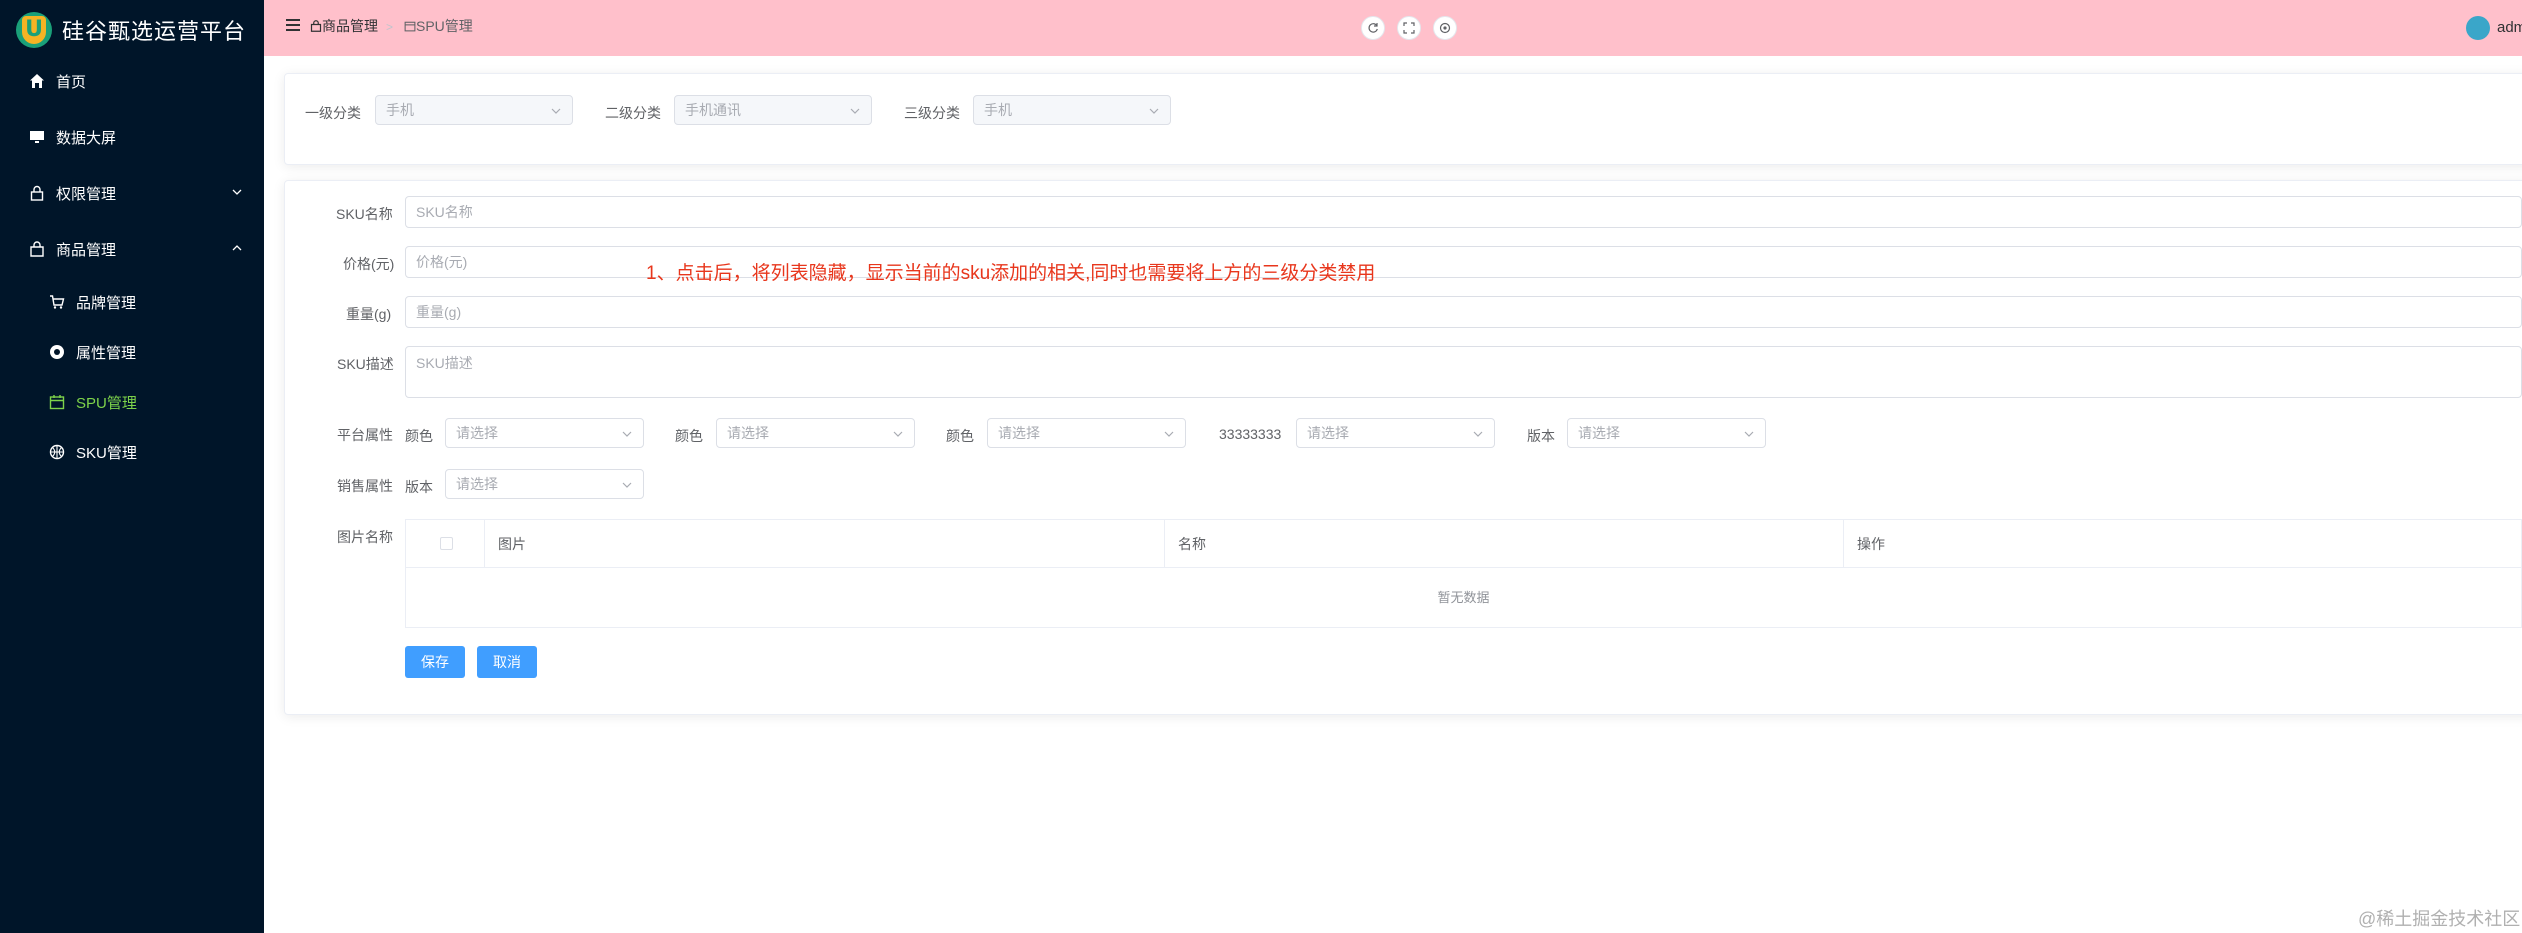  I want to click on fullscreen-button, so click(1409, 28).